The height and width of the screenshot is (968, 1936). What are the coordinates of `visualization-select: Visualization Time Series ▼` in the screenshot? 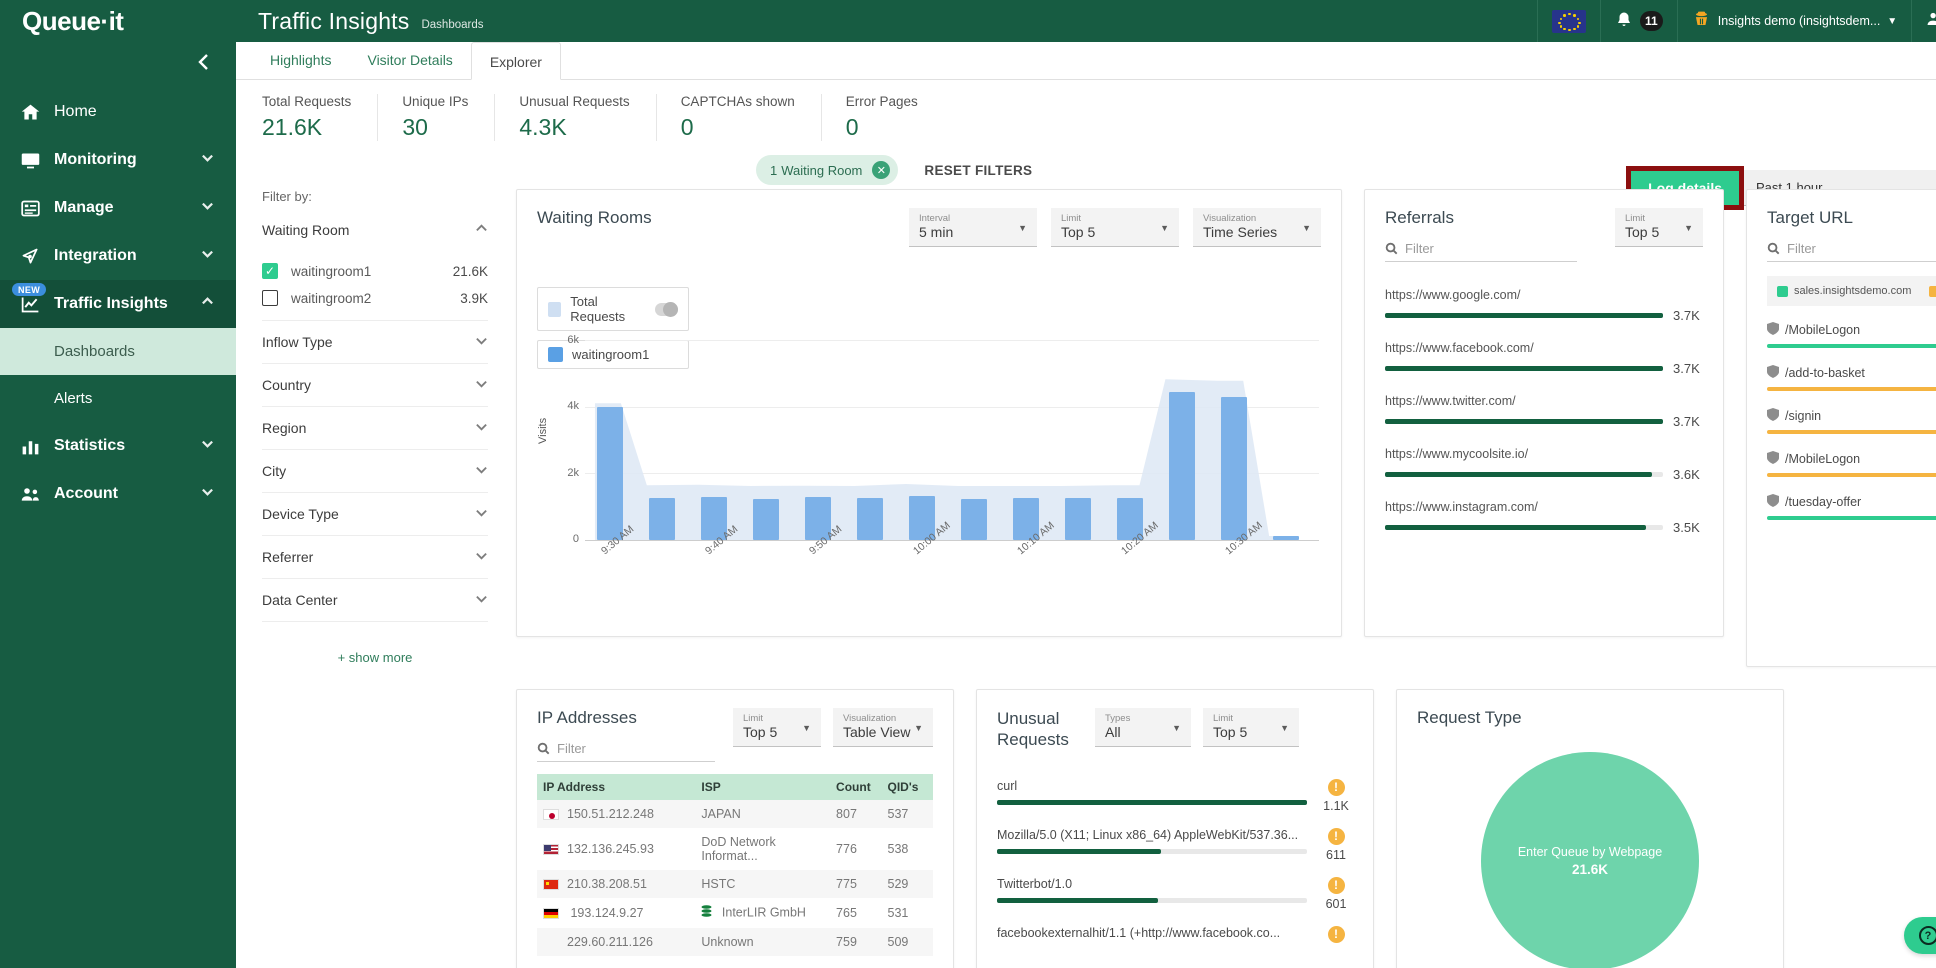 It's located at (1257, 227).